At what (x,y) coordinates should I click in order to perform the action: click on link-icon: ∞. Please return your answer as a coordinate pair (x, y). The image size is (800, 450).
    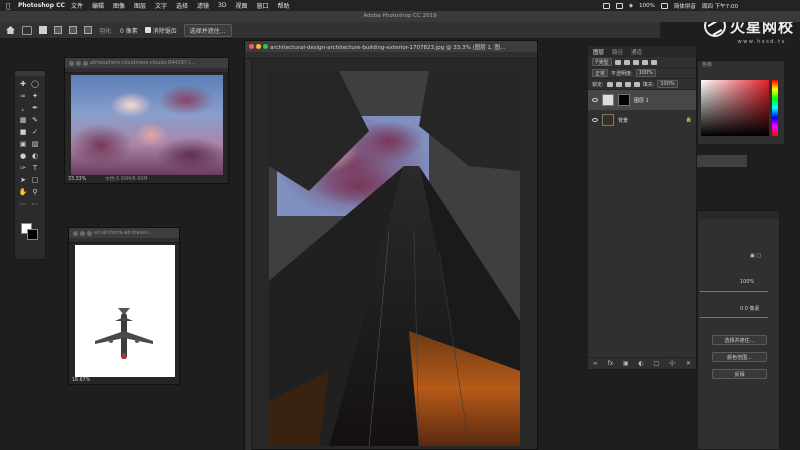
    Looking at the image, I should click on (595, 363).